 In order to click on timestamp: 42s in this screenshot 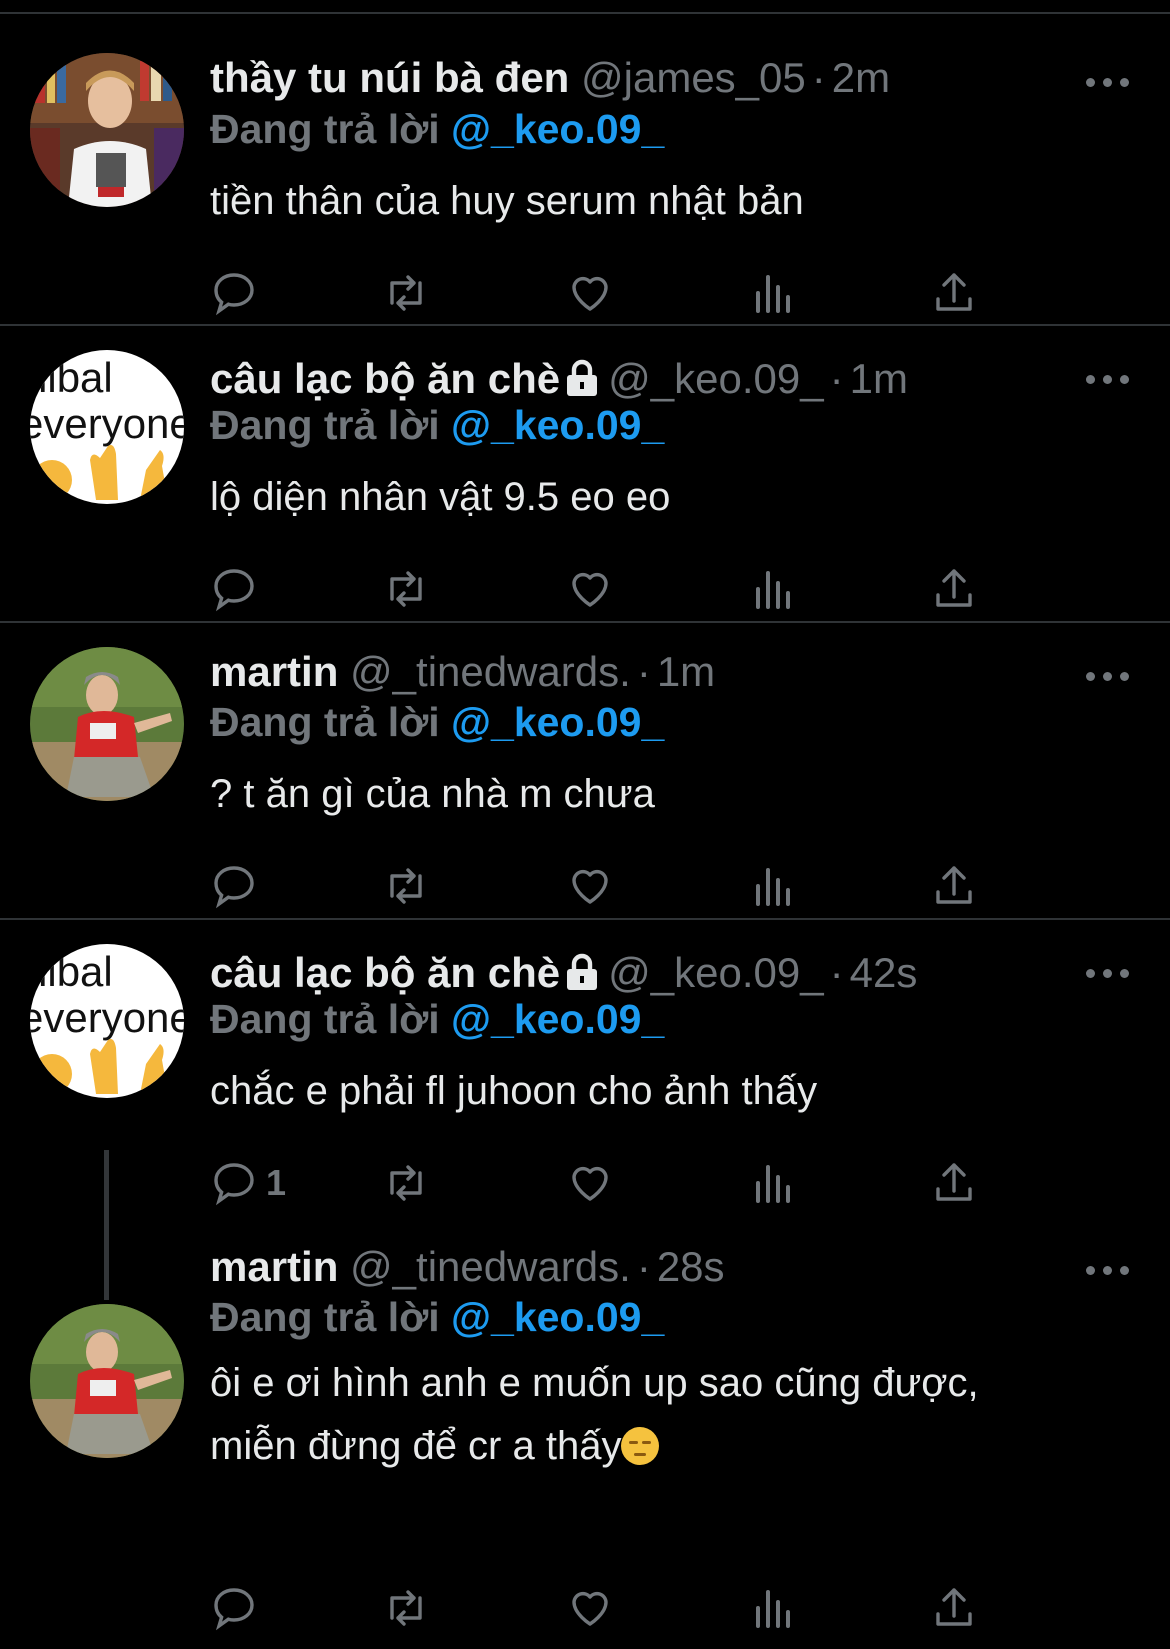, I will do `click(884, 972)`.